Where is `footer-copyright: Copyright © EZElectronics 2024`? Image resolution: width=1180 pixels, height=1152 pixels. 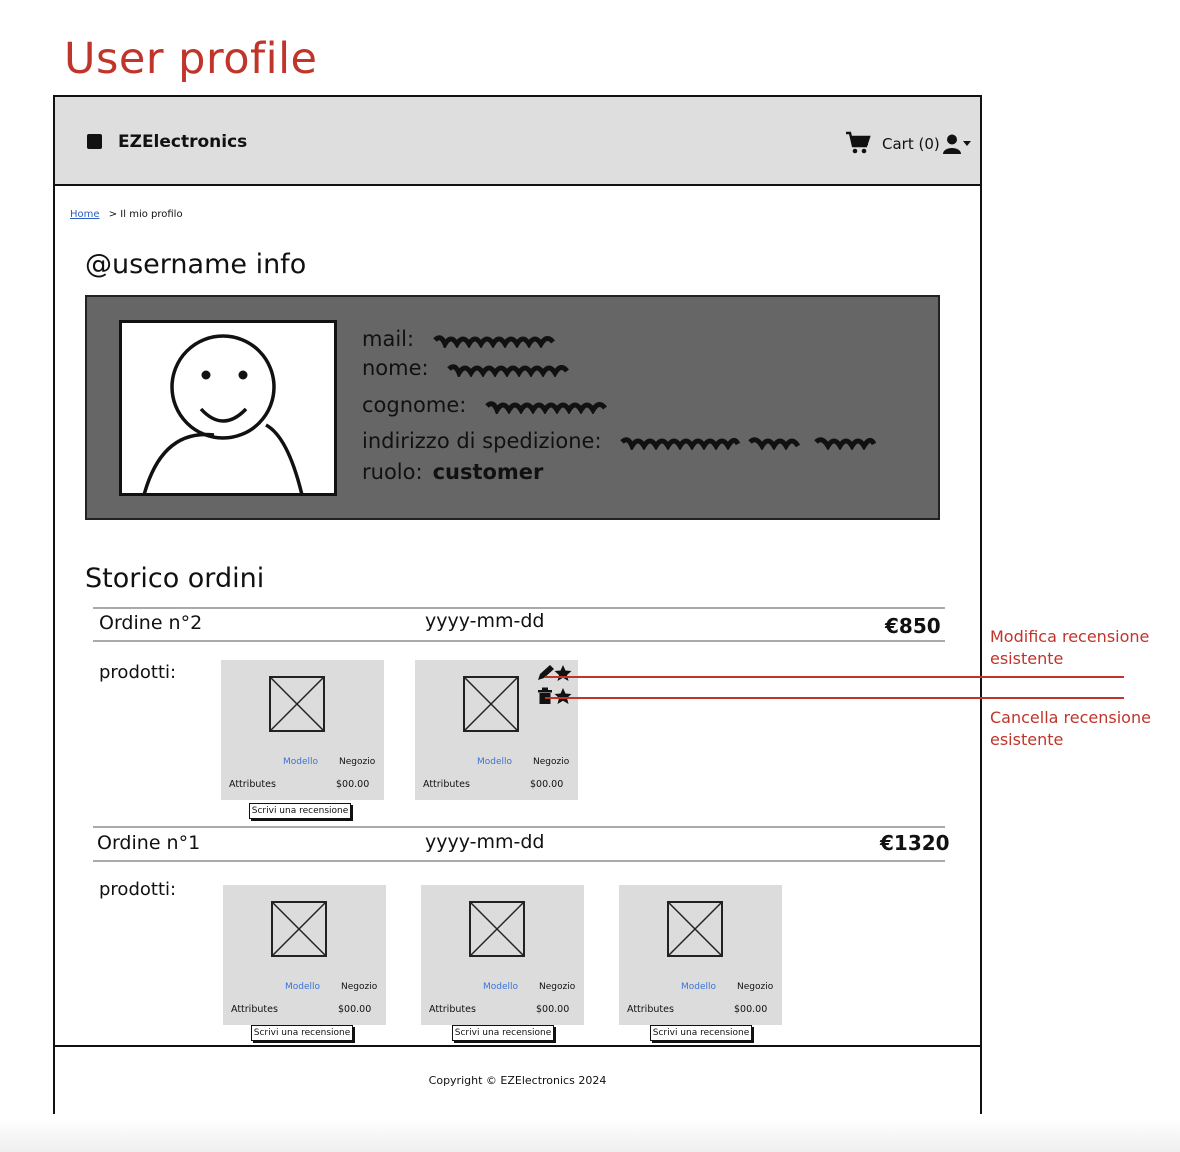
footer-copyright: Copyright © EZElectronics 2024 is located at coordinates (517, 1080).